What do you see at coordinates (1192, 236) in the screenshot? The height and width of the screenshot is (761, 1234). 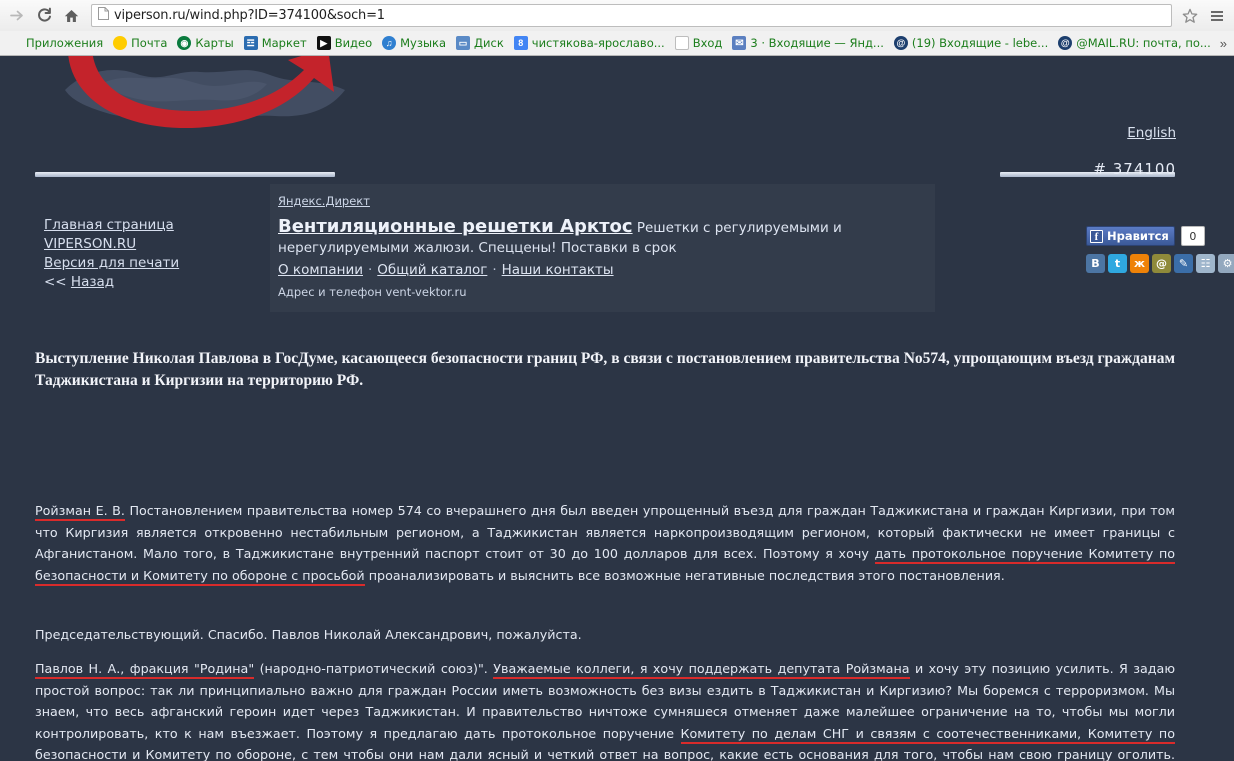 I see `facebook-like-count: 0` at bounding box center [1192, 236].